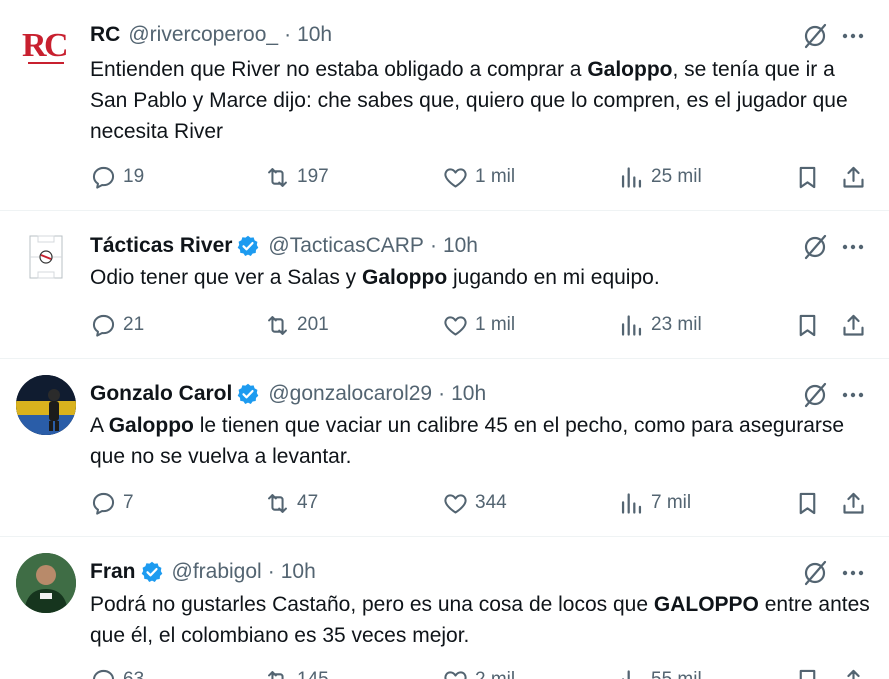 This screenshot has width=889, height=679. Describe the element at coordinates (161, 394) in the screenshot. I see `author-name: Gonzalo Carol` at that location.